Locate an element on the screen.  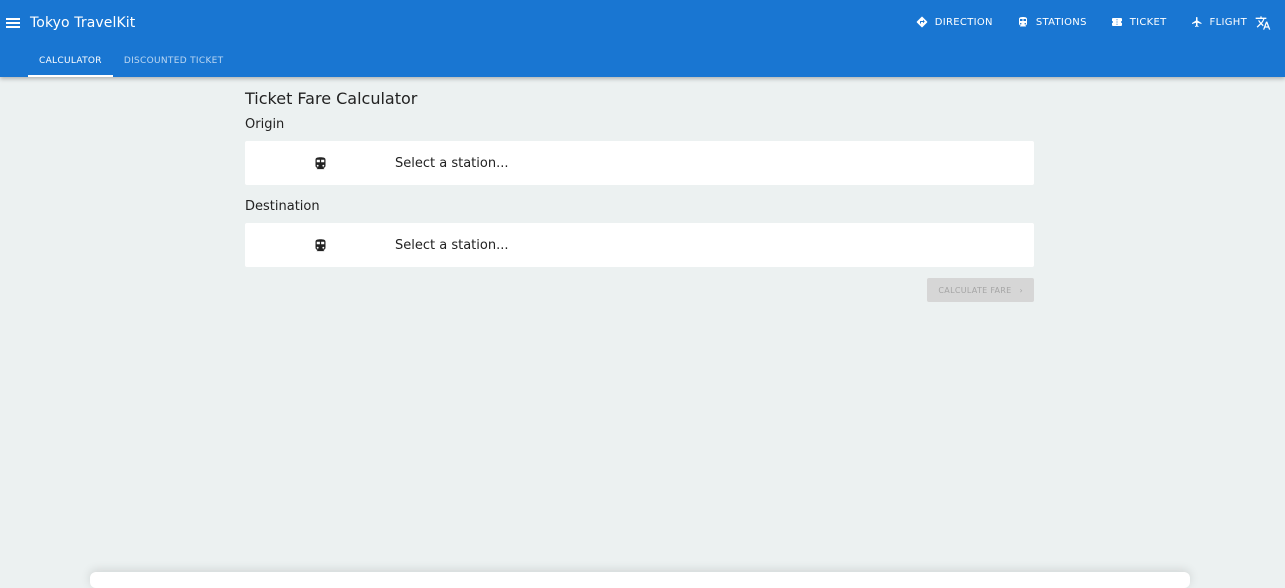
tab-discounted-ticket: DISCOUNTED TICKET is located at coordinates (174, 62).